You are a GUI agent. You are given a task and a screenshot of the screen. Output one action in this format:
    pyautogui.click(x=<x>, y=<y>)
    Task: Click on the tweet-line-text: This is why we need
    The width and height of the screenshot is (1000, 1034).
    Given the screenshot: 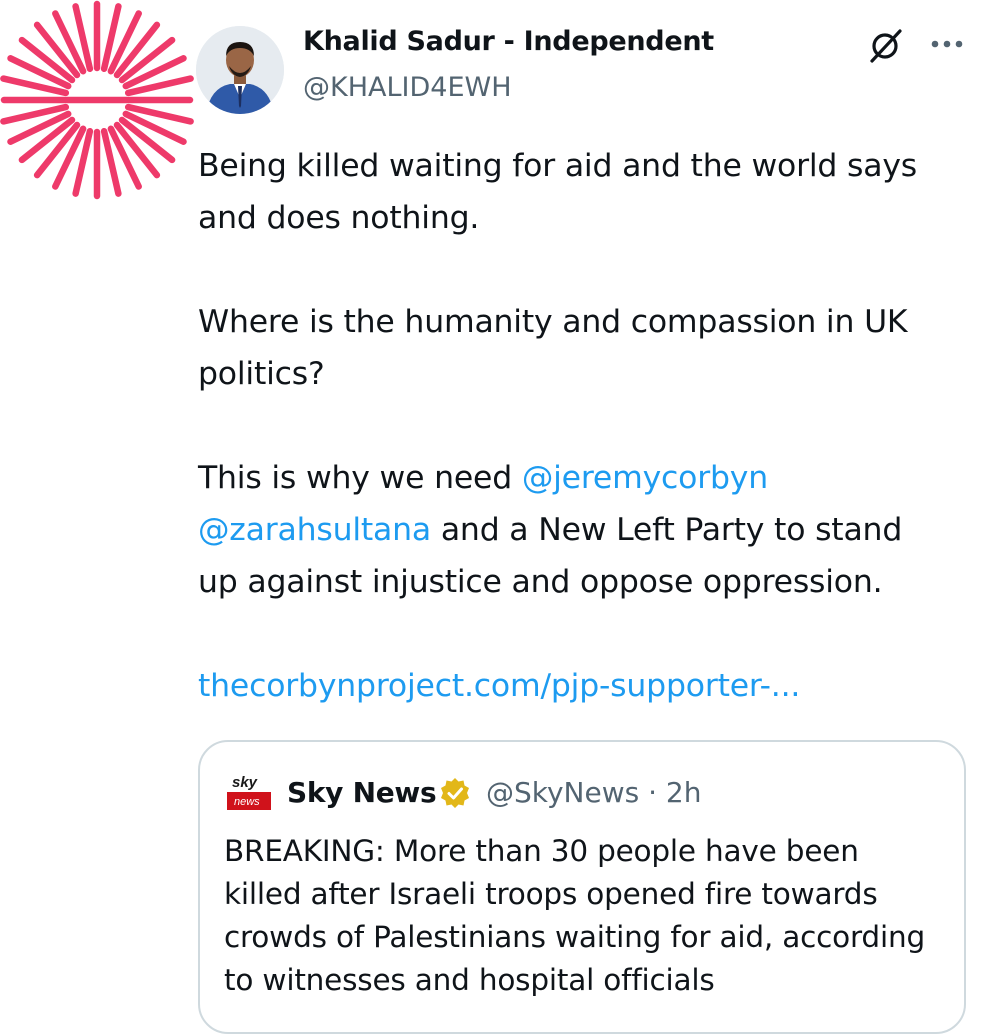 What is the action you would take?
    pyautogui.click(x=360, y=478)
    